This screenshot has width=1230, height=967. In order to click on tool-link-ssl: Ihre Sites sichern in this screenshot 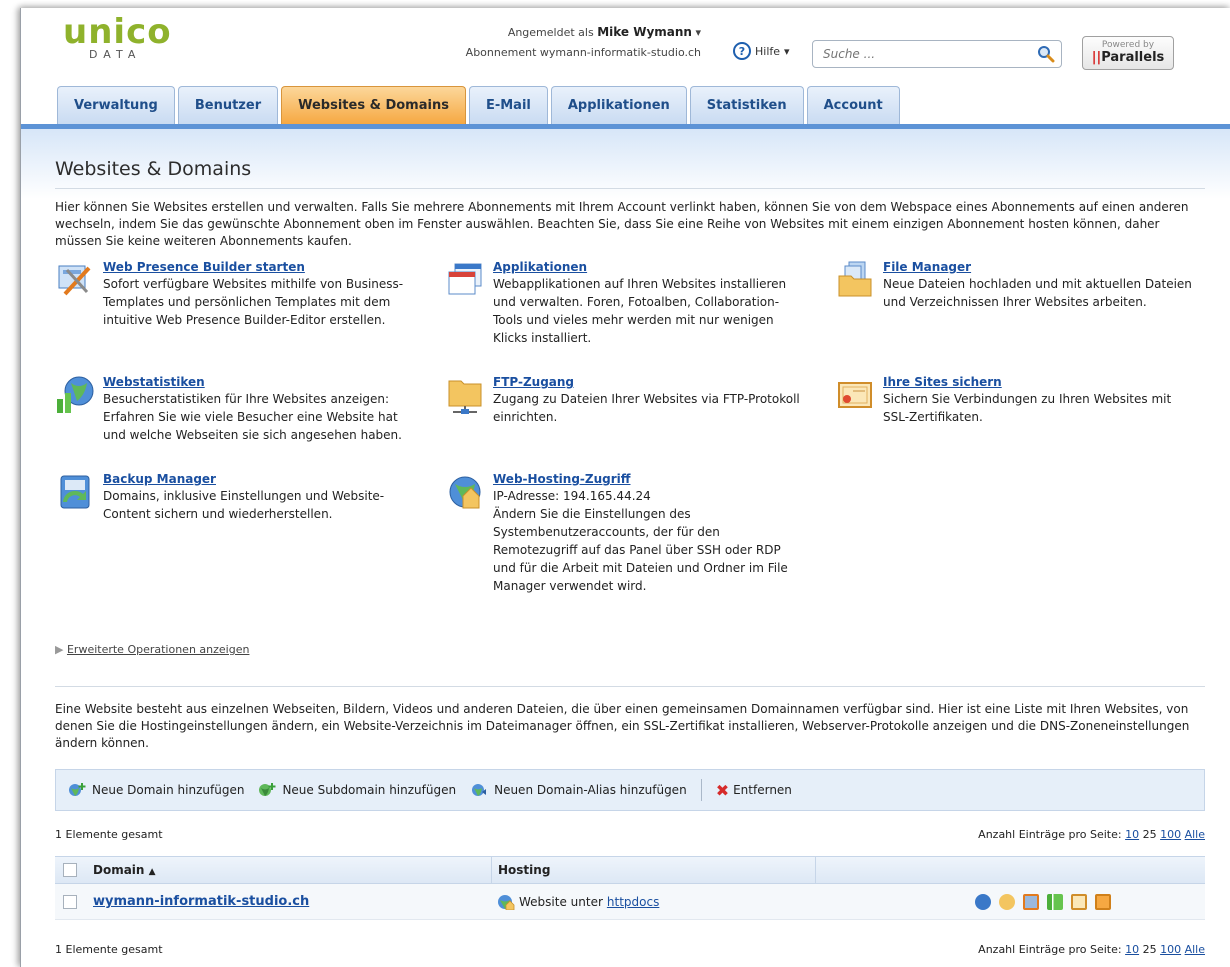, I will do `click(1039, 382)`.